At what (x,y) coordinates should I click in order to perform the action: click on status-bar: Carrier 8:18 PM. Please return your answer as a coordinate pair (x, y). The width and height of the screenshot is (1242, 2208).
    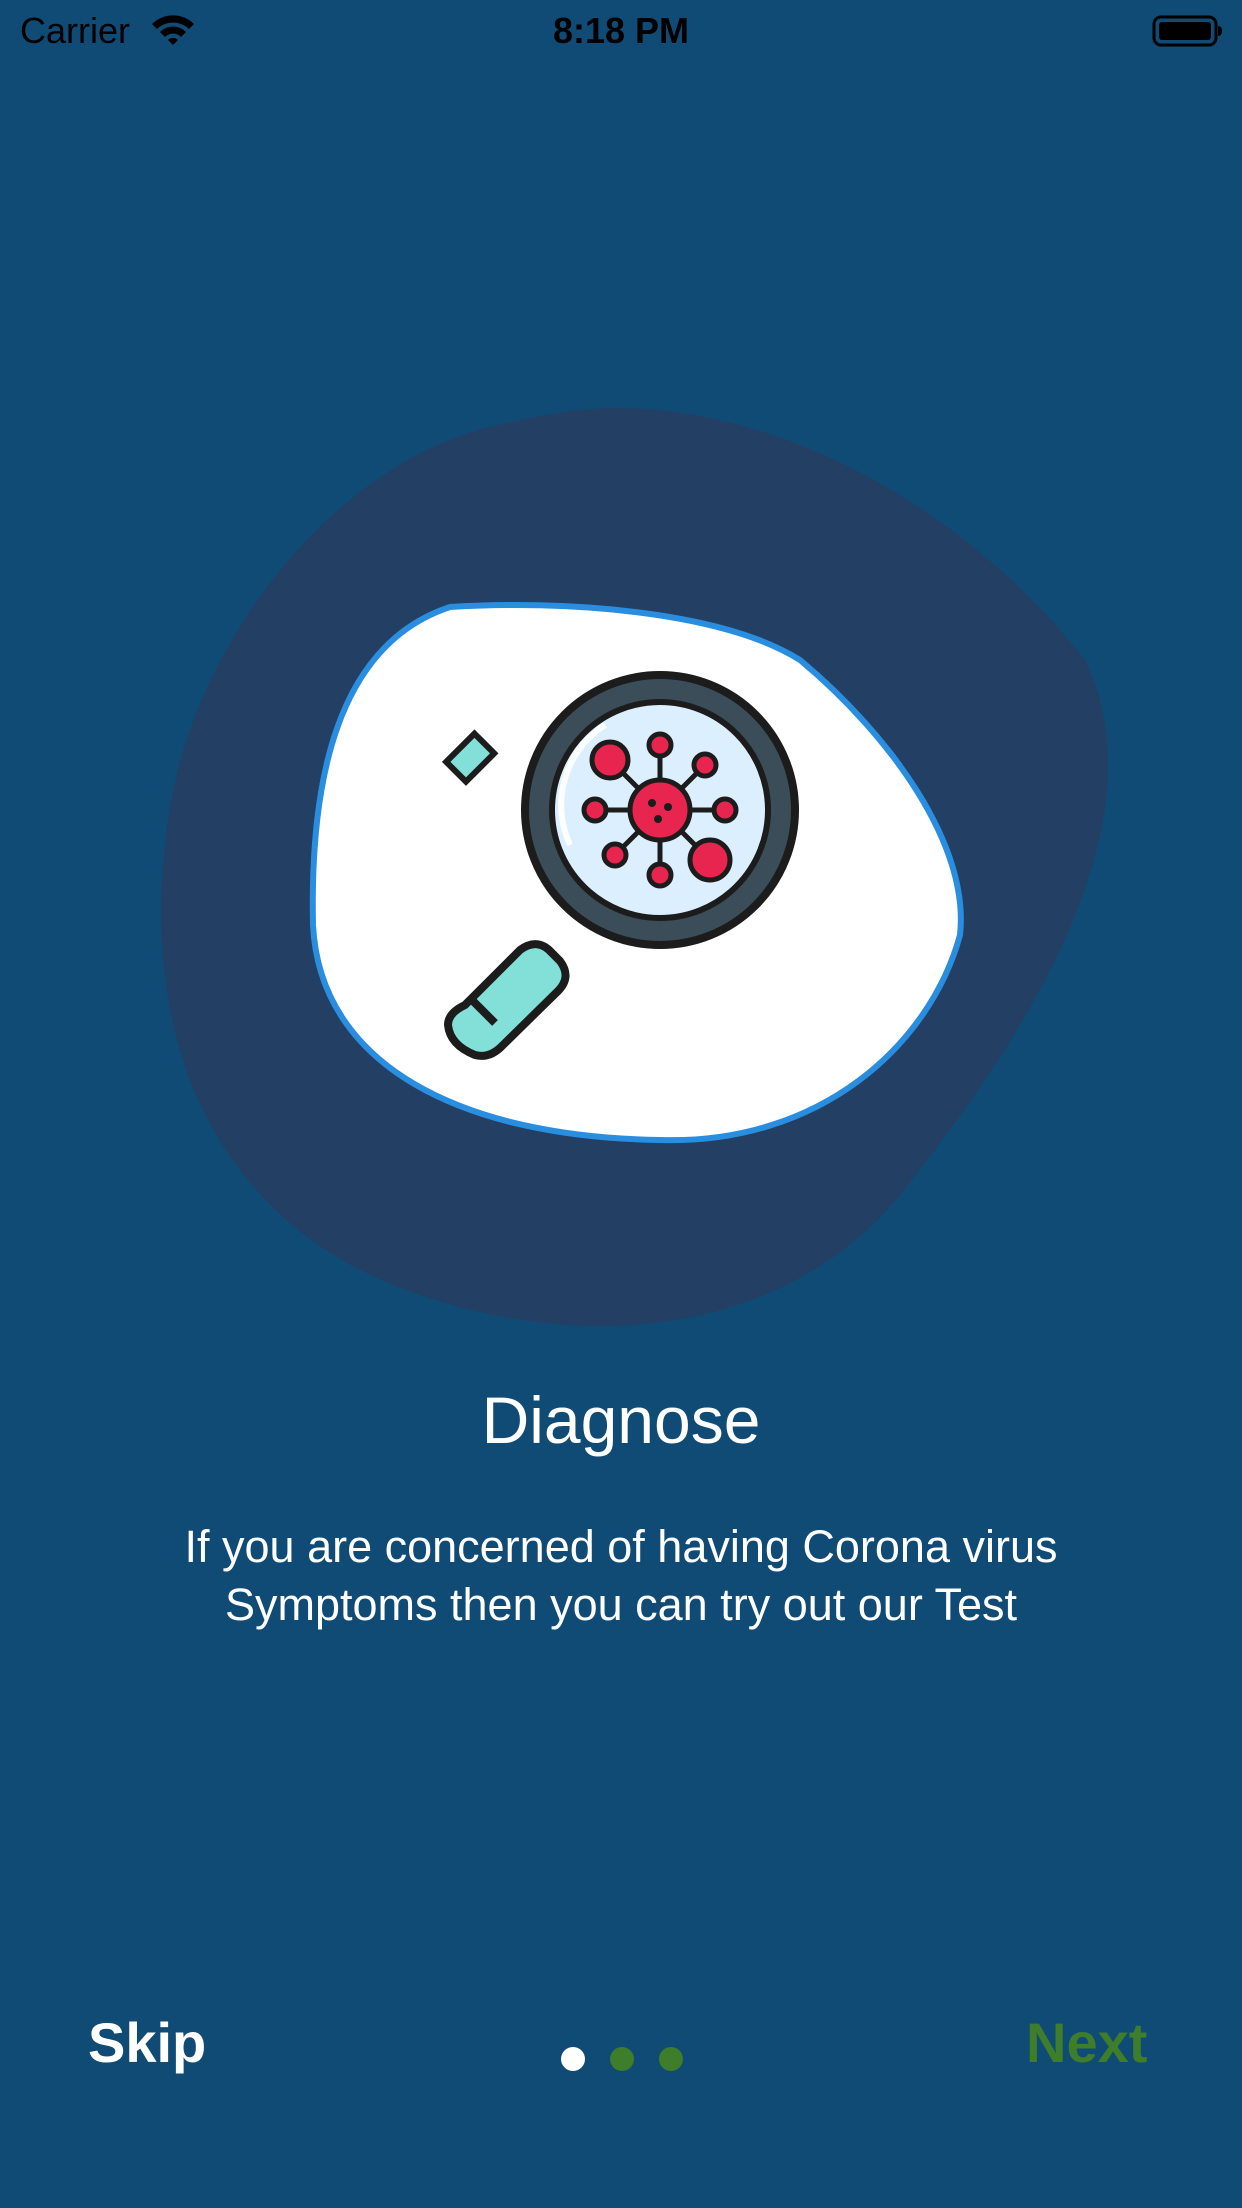
    Looking at the image, I should click on (621, 31).